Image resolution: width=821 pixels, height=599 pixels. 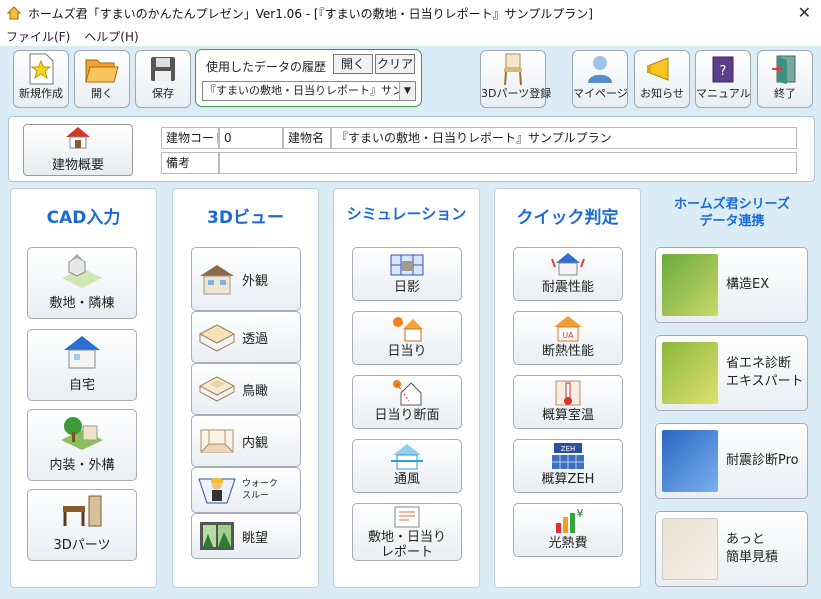 I want to click on news-button: お知らせ, so click(x=662, y=79).